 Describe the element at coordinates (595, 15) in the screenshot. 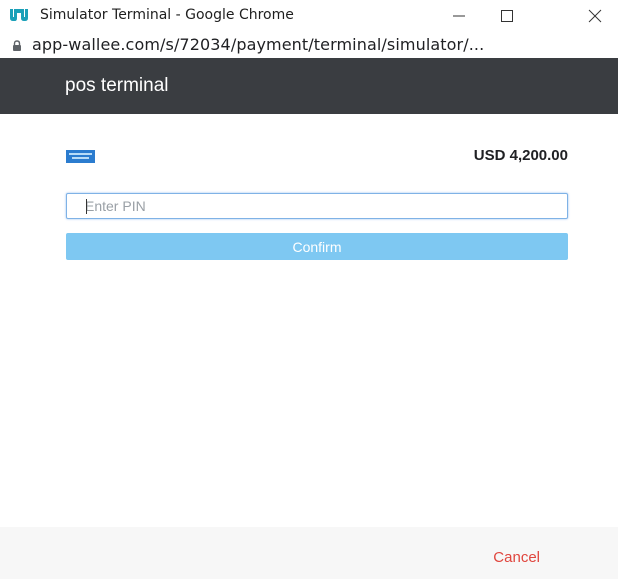

I see `close-icon` at that location.